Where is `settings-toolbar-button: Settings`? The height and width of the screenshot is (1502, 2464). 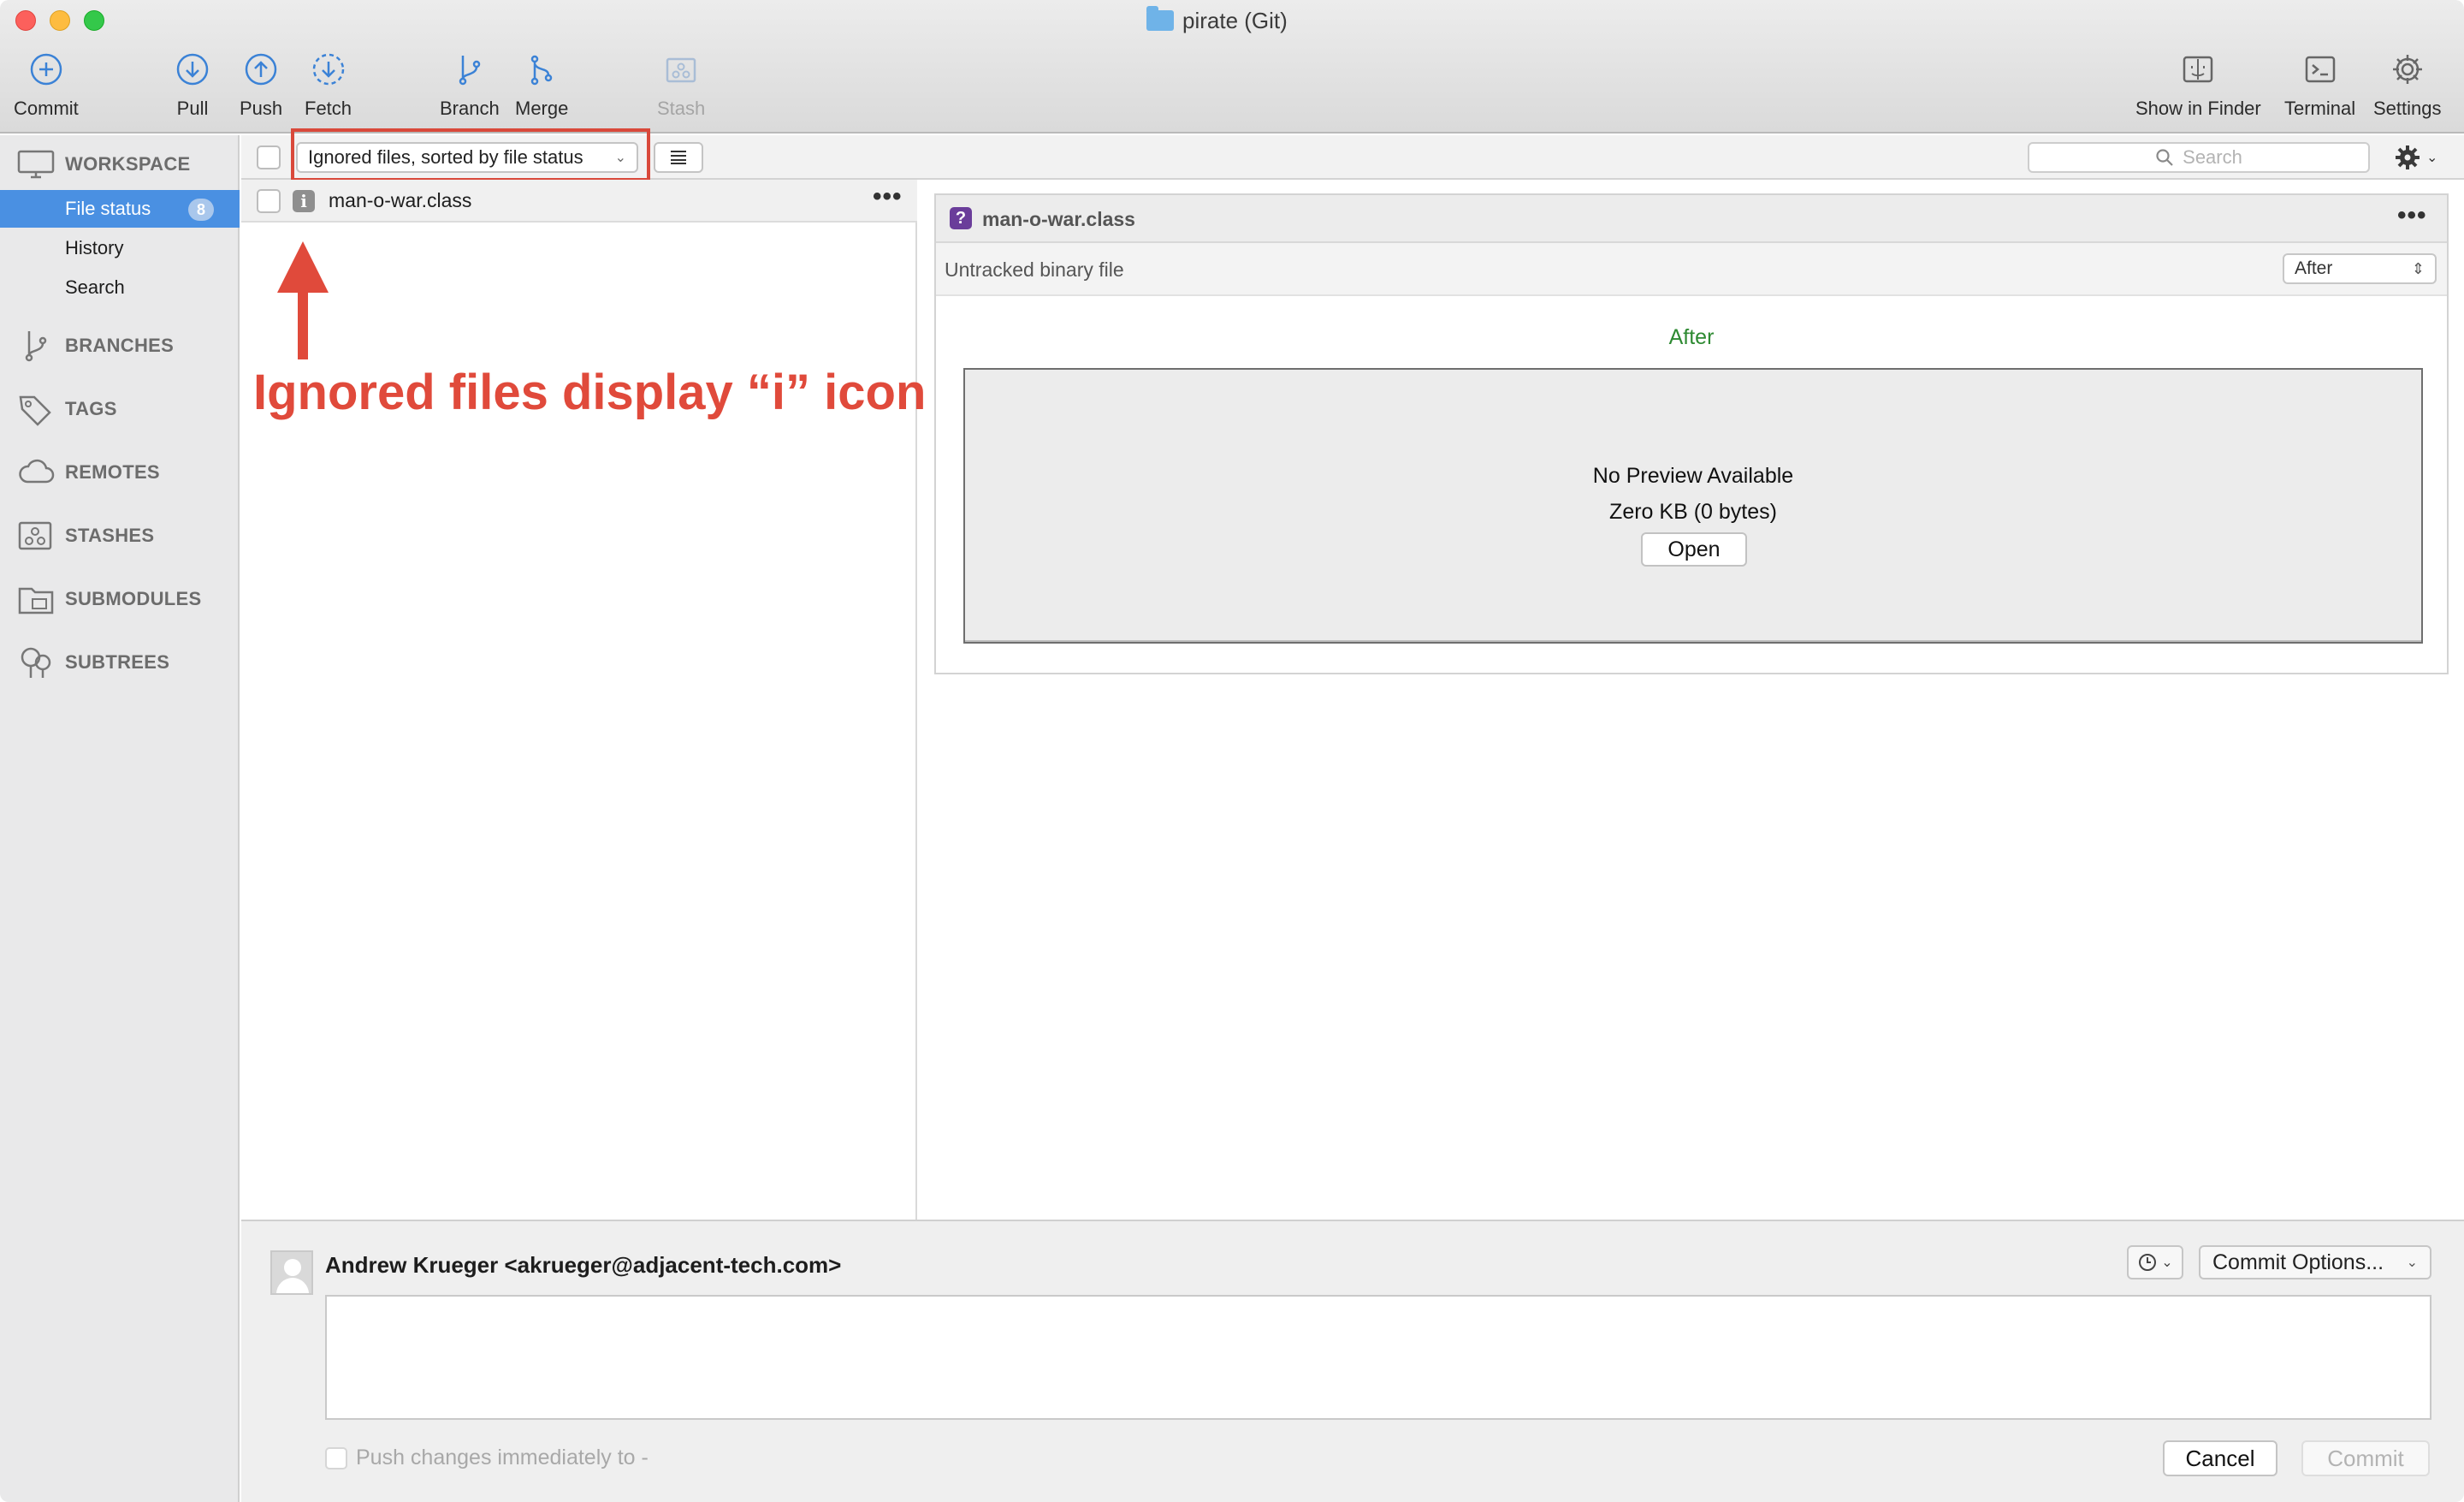 settings-toolbar-button: Settings is located at coordinates (2407, 90).